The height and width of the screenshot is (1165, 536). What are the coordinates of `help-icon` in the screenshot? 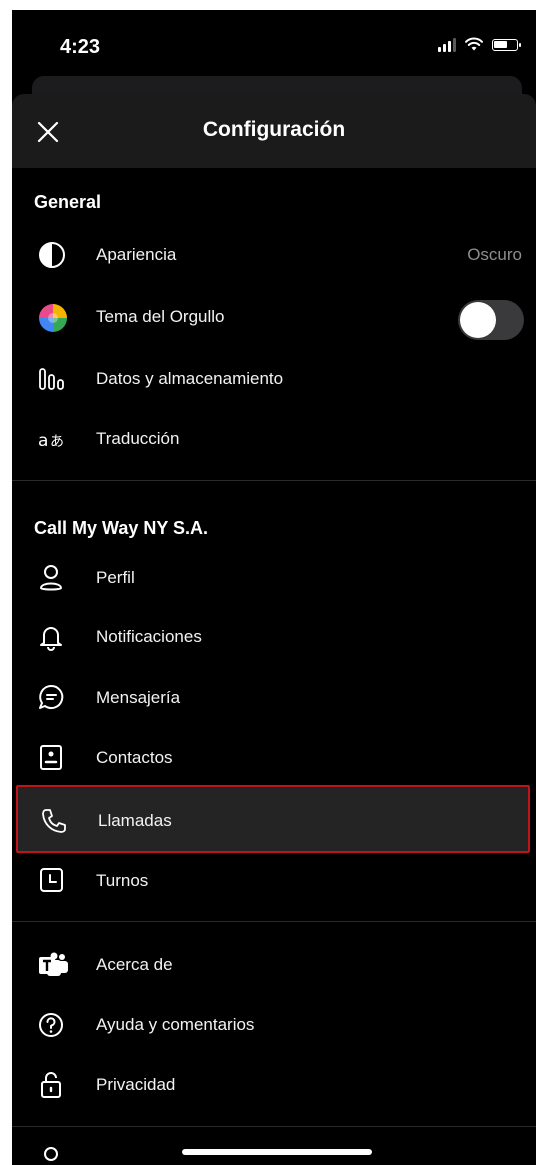 It's located at (53, 1025).